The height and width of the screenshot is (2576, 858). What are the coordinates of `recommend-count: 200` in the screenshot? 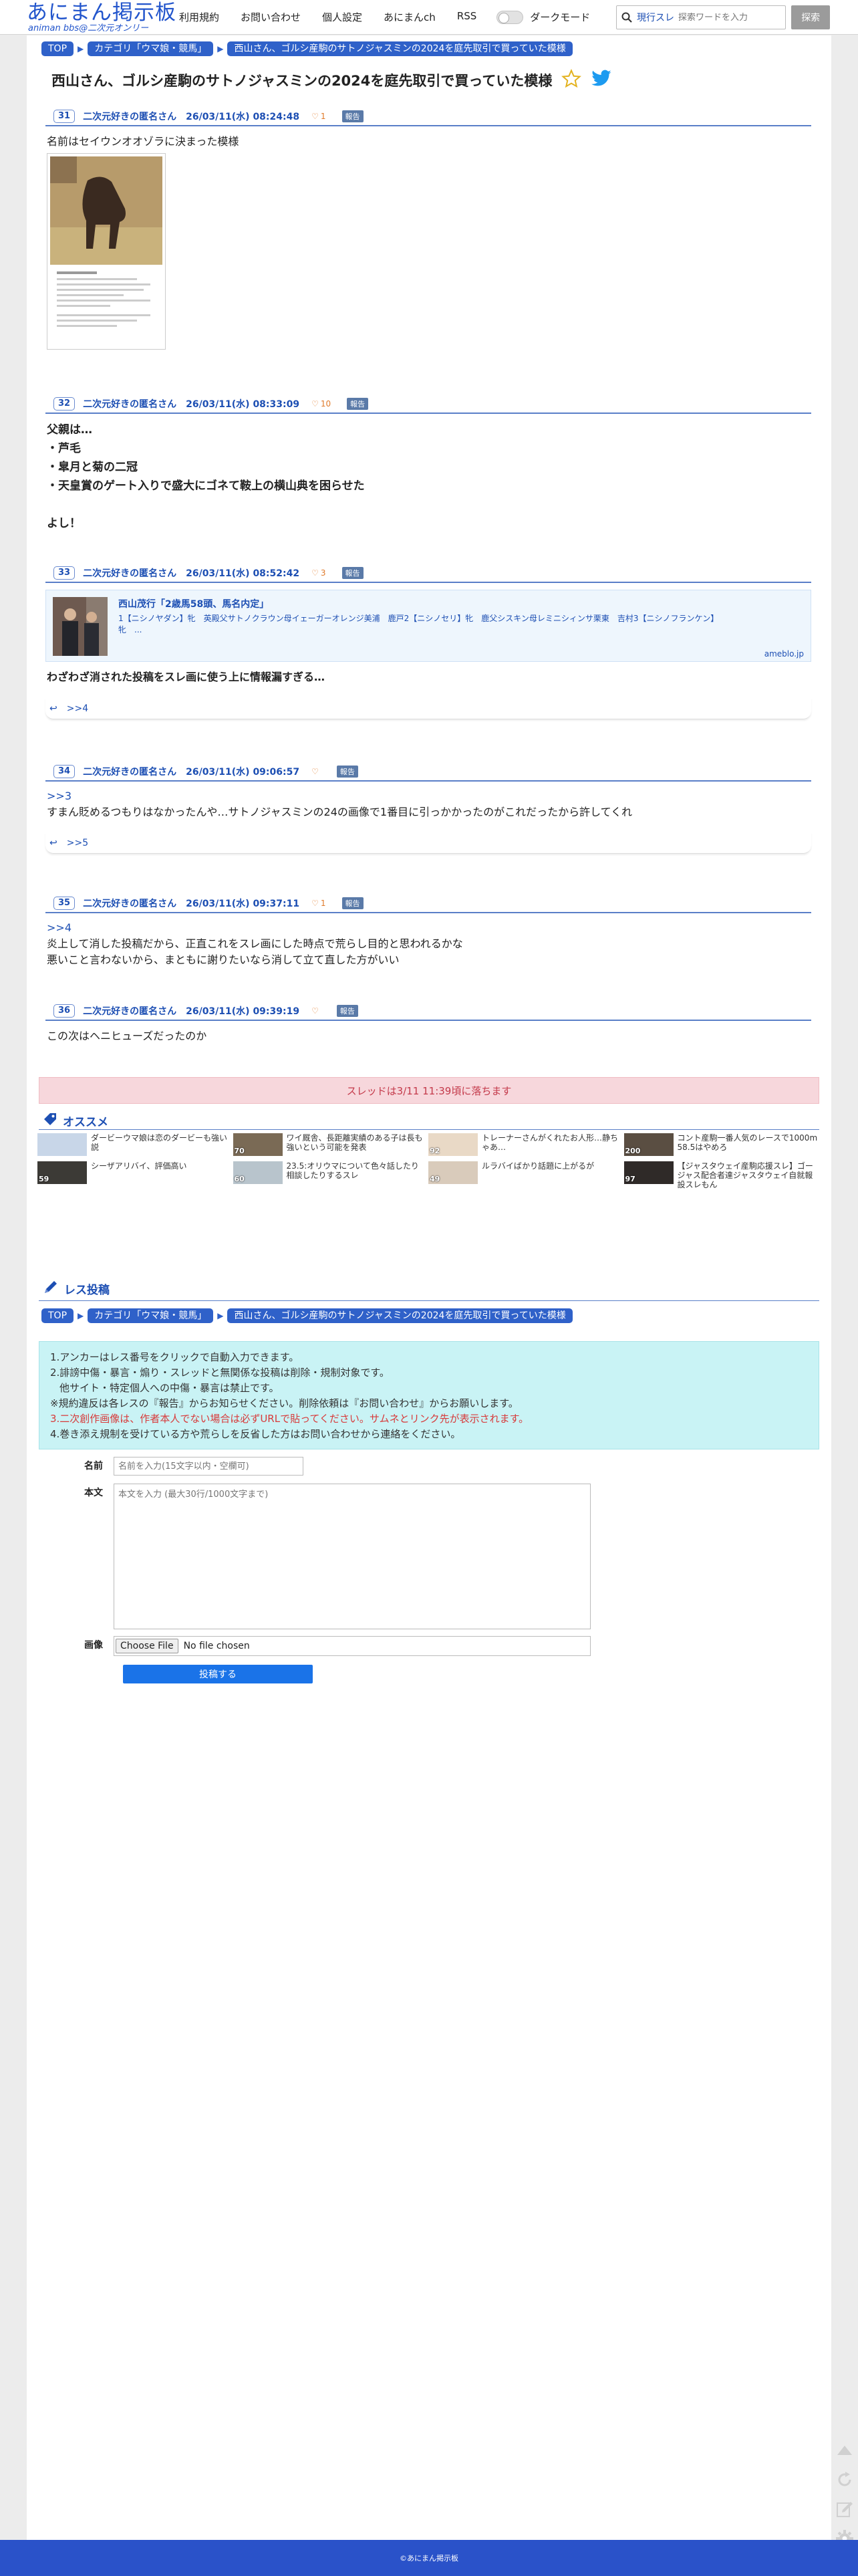 It's located at (633, 1151).